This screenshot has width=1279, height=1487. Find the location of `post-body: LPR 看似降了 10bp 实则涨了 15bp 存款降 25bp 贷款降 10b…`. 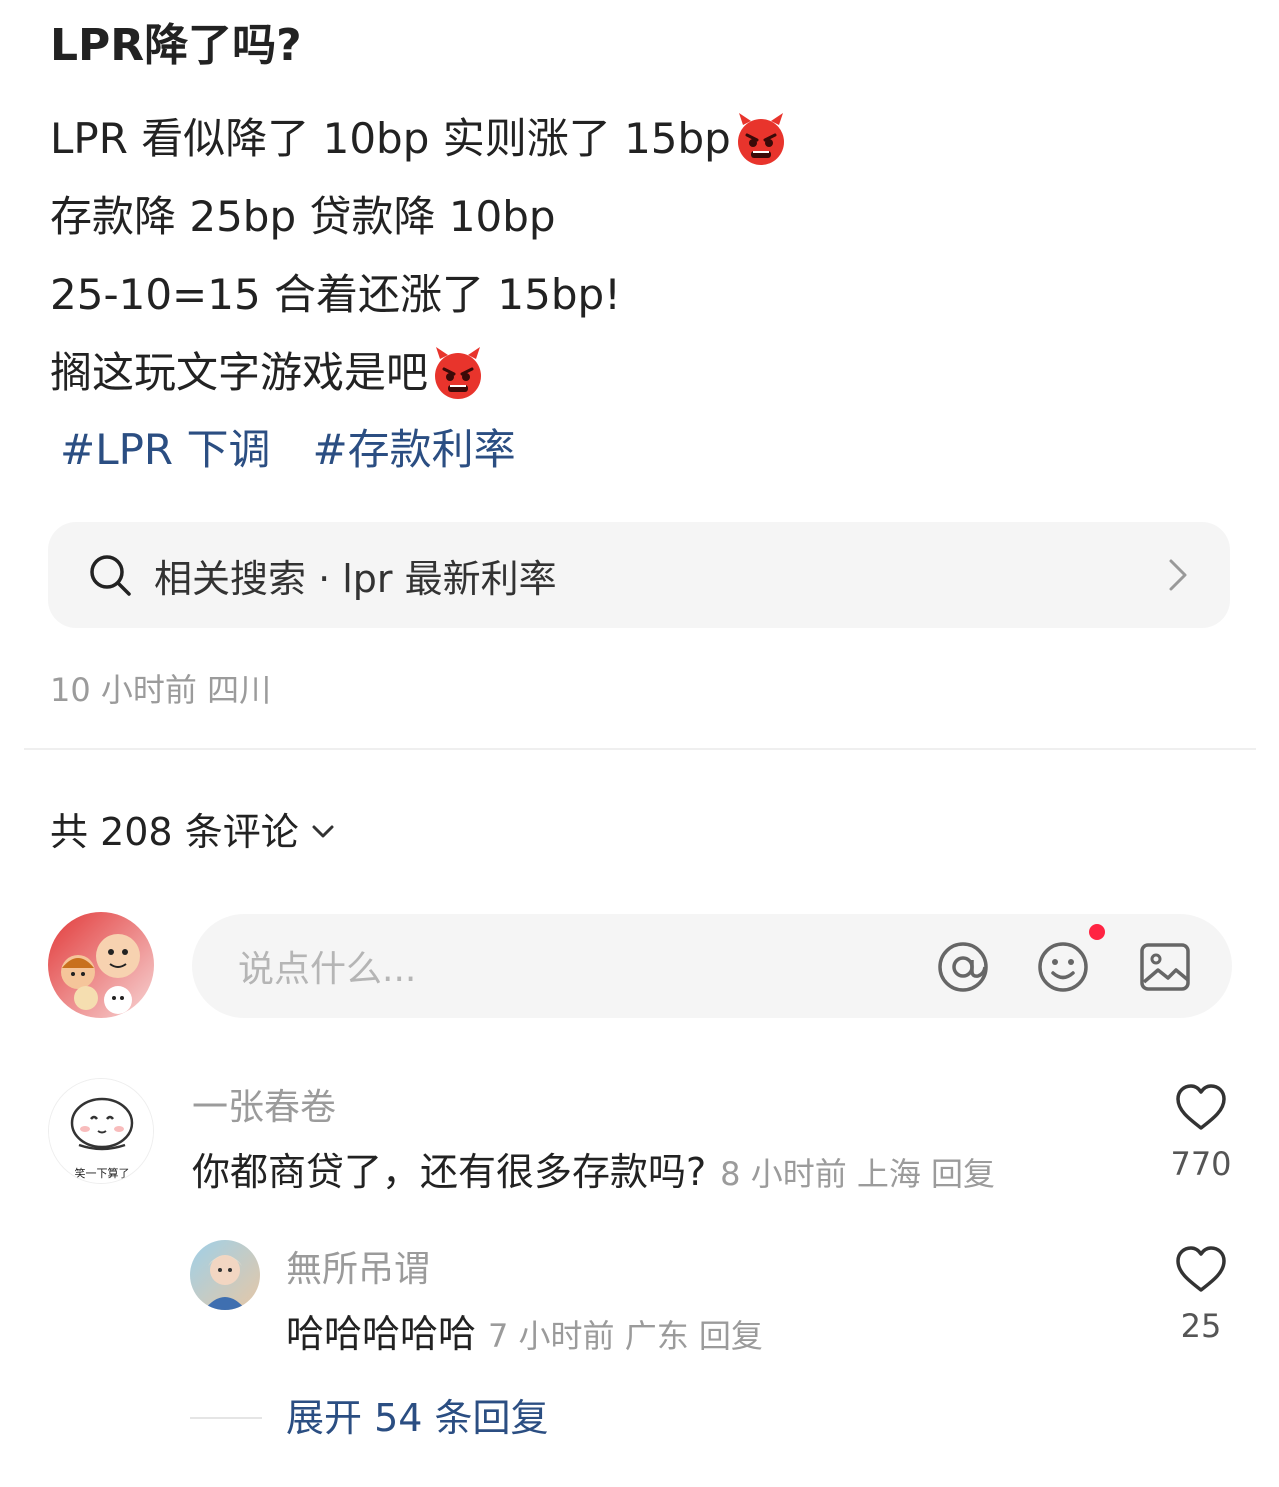

post-body: LPR 看似降了 10bp 实则涨了 15bp 存款降 25bp 贷款降 10b… is located at coordinates (419, 256).